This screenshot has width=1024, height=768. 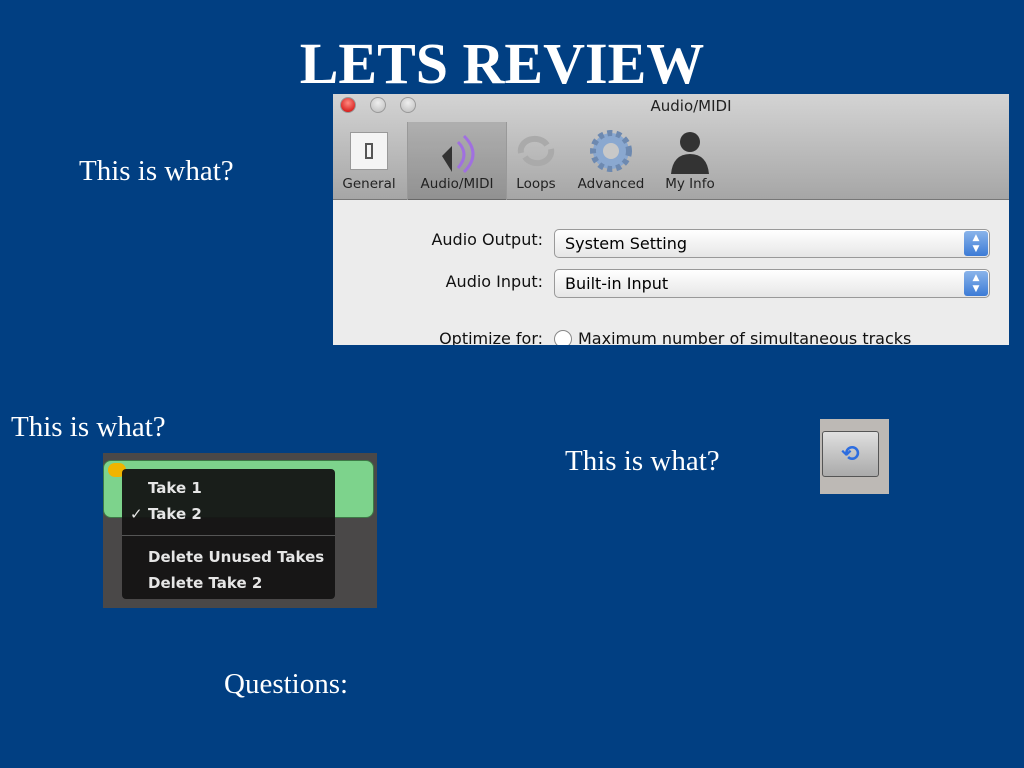 What do you see at coordinates (136, 514) in the screenshot?
I see `checkmark-icon: ✓` at bounding box center [136, 514].